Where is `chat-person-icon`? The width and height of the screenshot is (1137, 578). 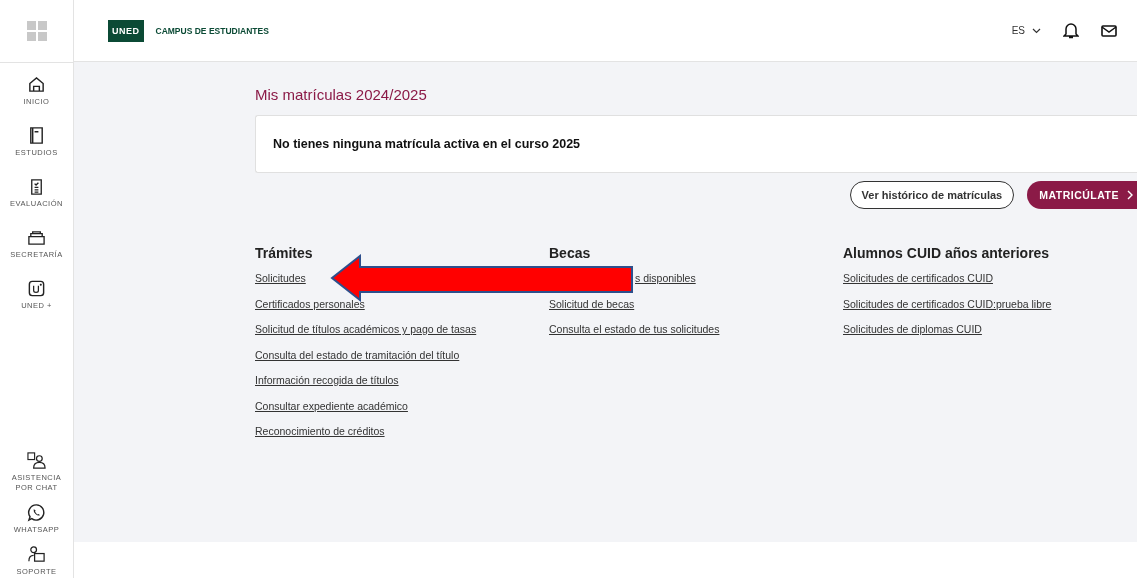
chat-person-icon is located at coordinates (36, 460).